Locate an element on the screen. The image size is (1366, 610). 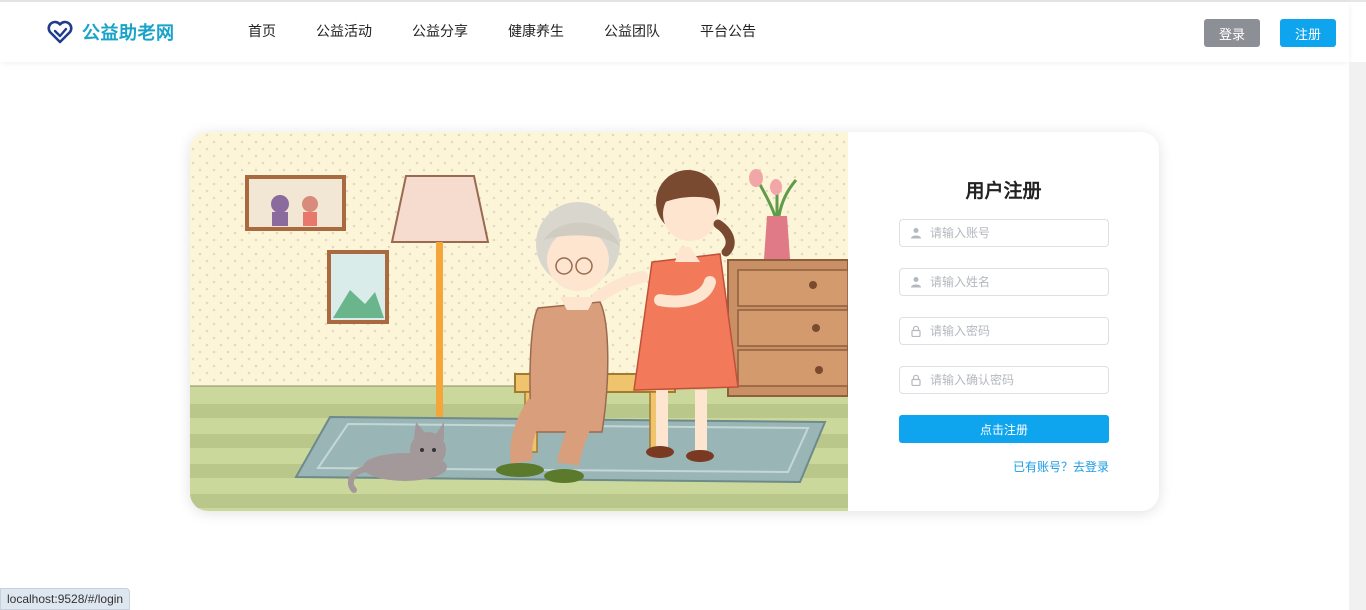
brand-name: 公益助老网 is located at coordinates (128, 33).